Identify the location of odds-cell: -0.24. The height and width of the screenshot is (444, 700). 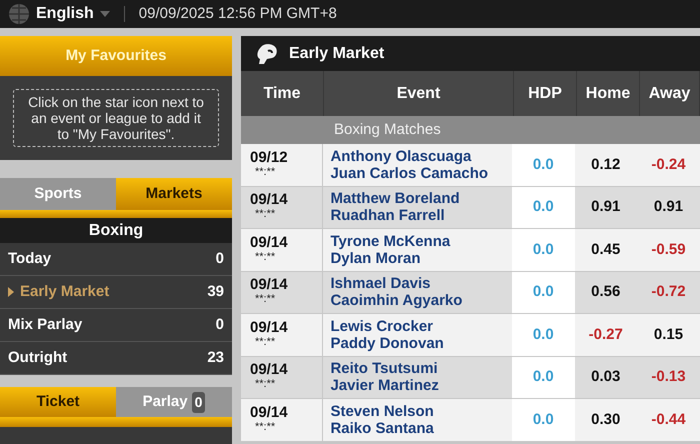
(668, 165).